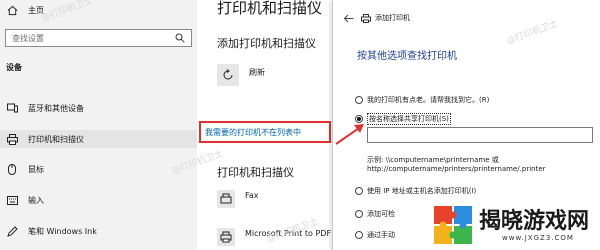  I want to click on fax-icon, so click(226, 199).